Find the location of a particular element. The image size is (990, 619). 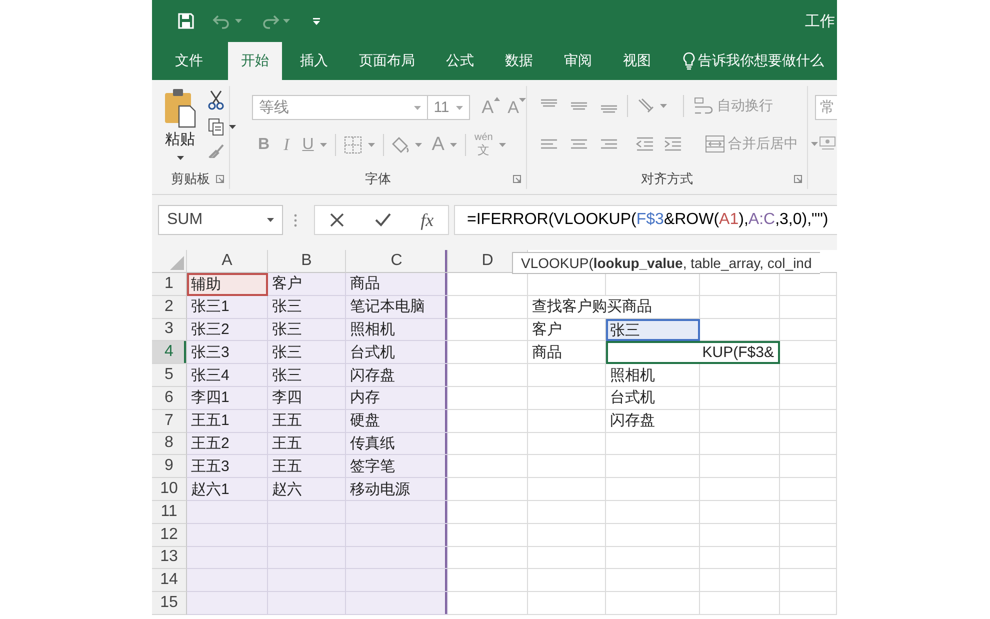

sheet-cell: 内存 is located at coordinates (397, 398).